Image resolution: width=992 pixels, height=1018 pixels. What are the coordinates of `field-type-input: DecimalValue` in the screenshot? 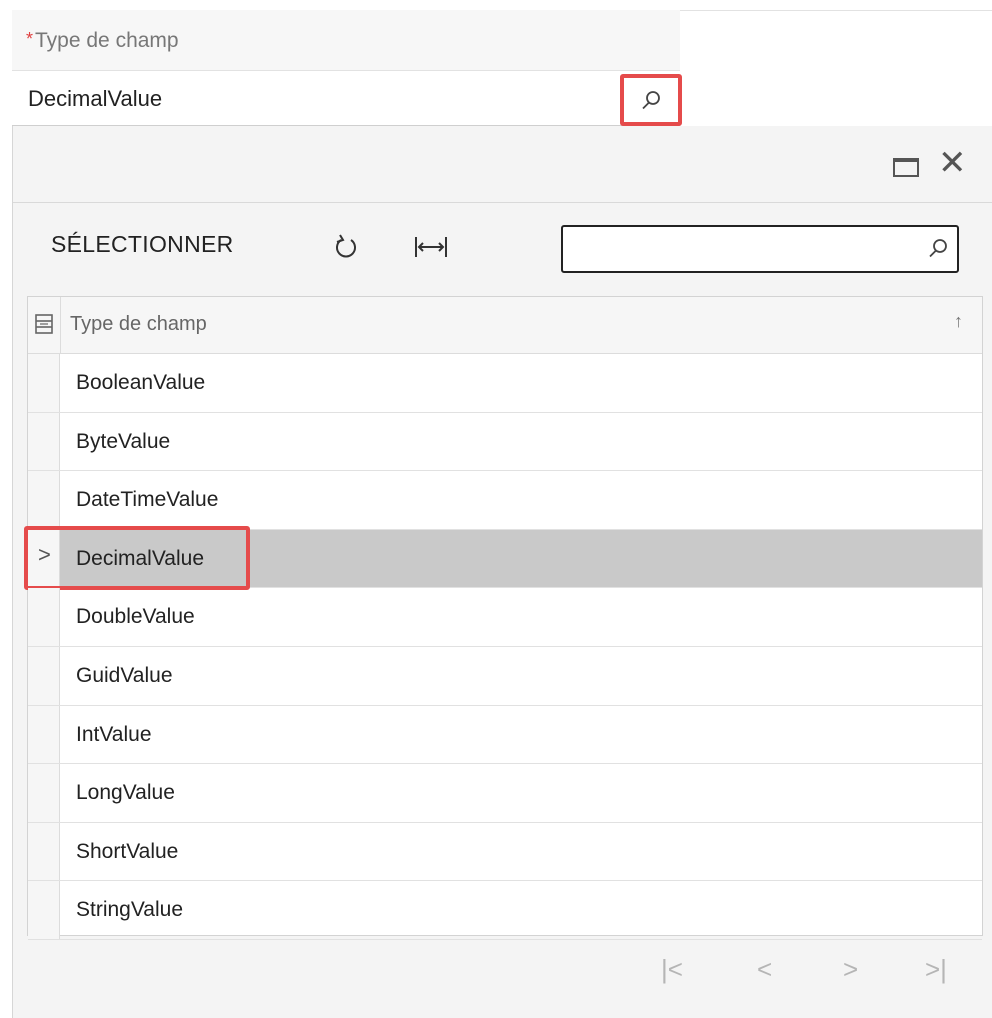 It's located at (346, 98).